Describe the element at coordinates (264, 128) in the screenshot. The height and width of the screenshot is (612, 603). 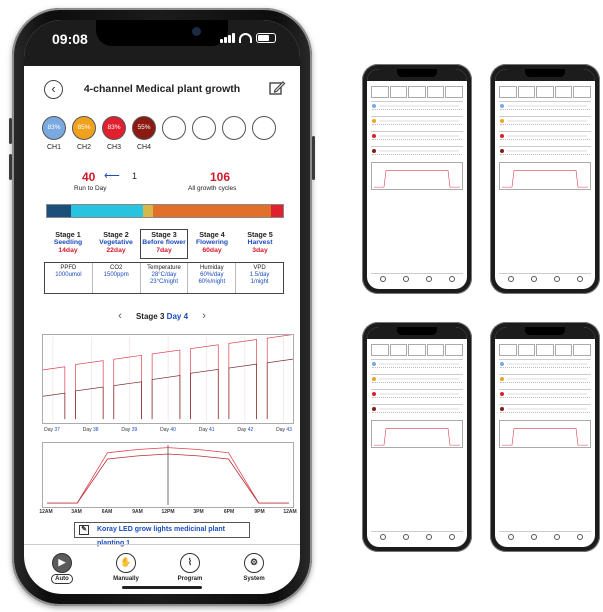
I see `channel-8-button` at that location.